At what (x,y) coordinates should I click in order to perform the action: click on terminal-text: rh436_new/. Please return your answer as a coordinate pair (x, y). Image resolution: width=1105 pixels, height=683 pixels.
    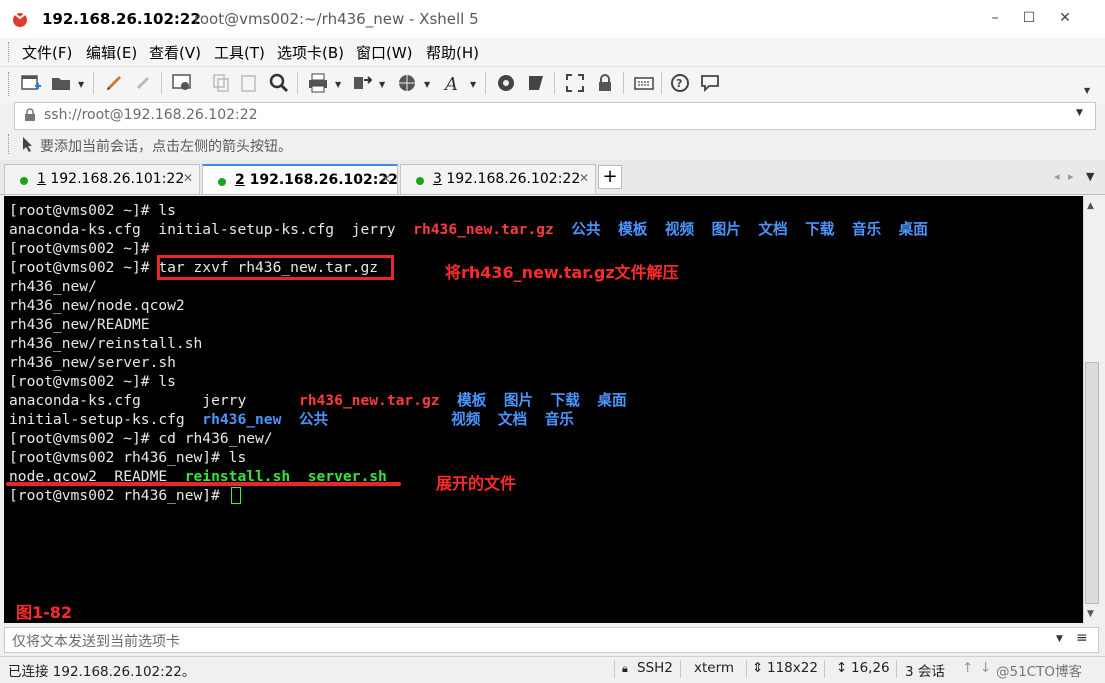
    Looking at the image, I should click on (53, 286).